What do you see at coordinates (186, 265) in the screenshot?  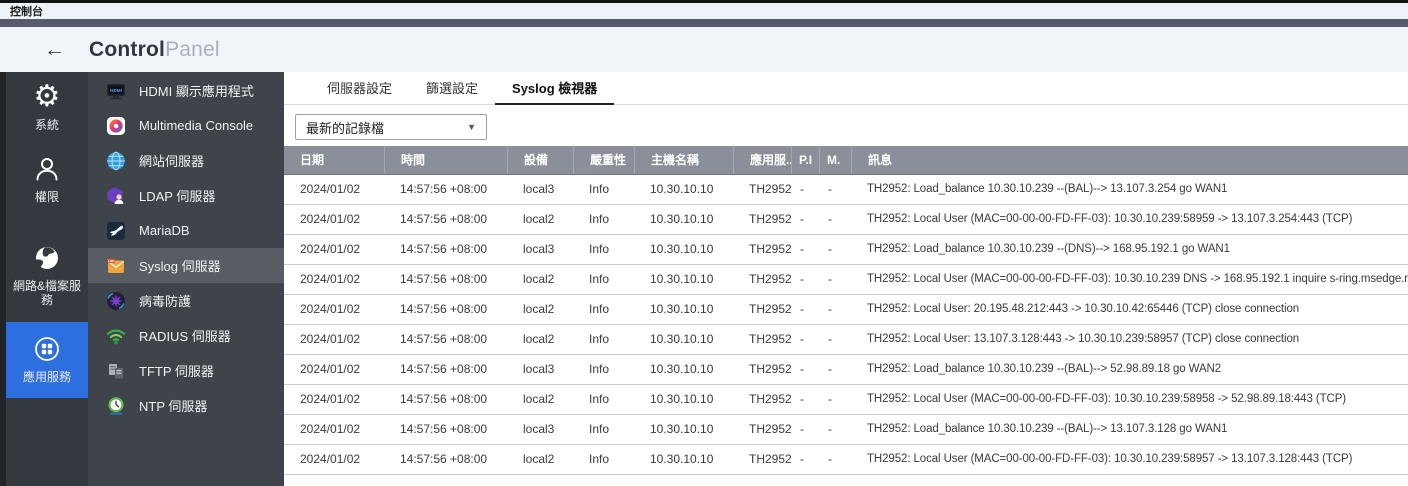 I see `app-item-syslog-server: LOG Syslog 伺服器` at bounding box center [186, 265].